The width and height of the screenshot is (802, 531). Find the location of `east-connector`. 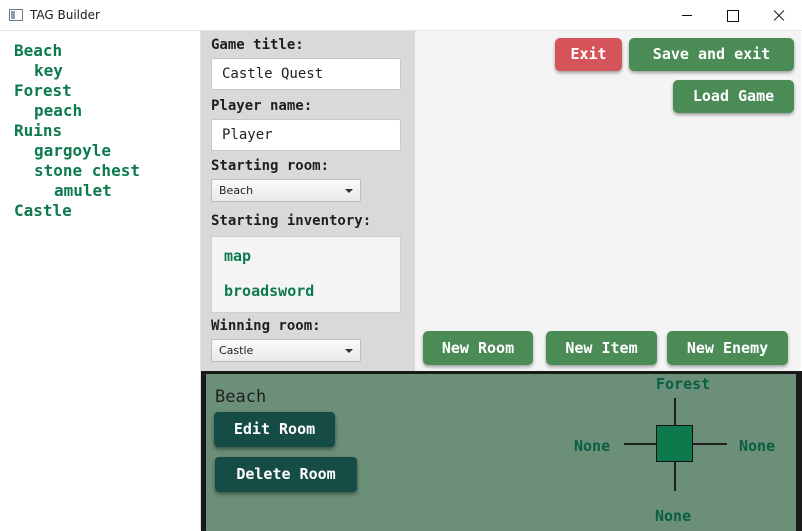

east-connector is located at coordinates (710, 444).